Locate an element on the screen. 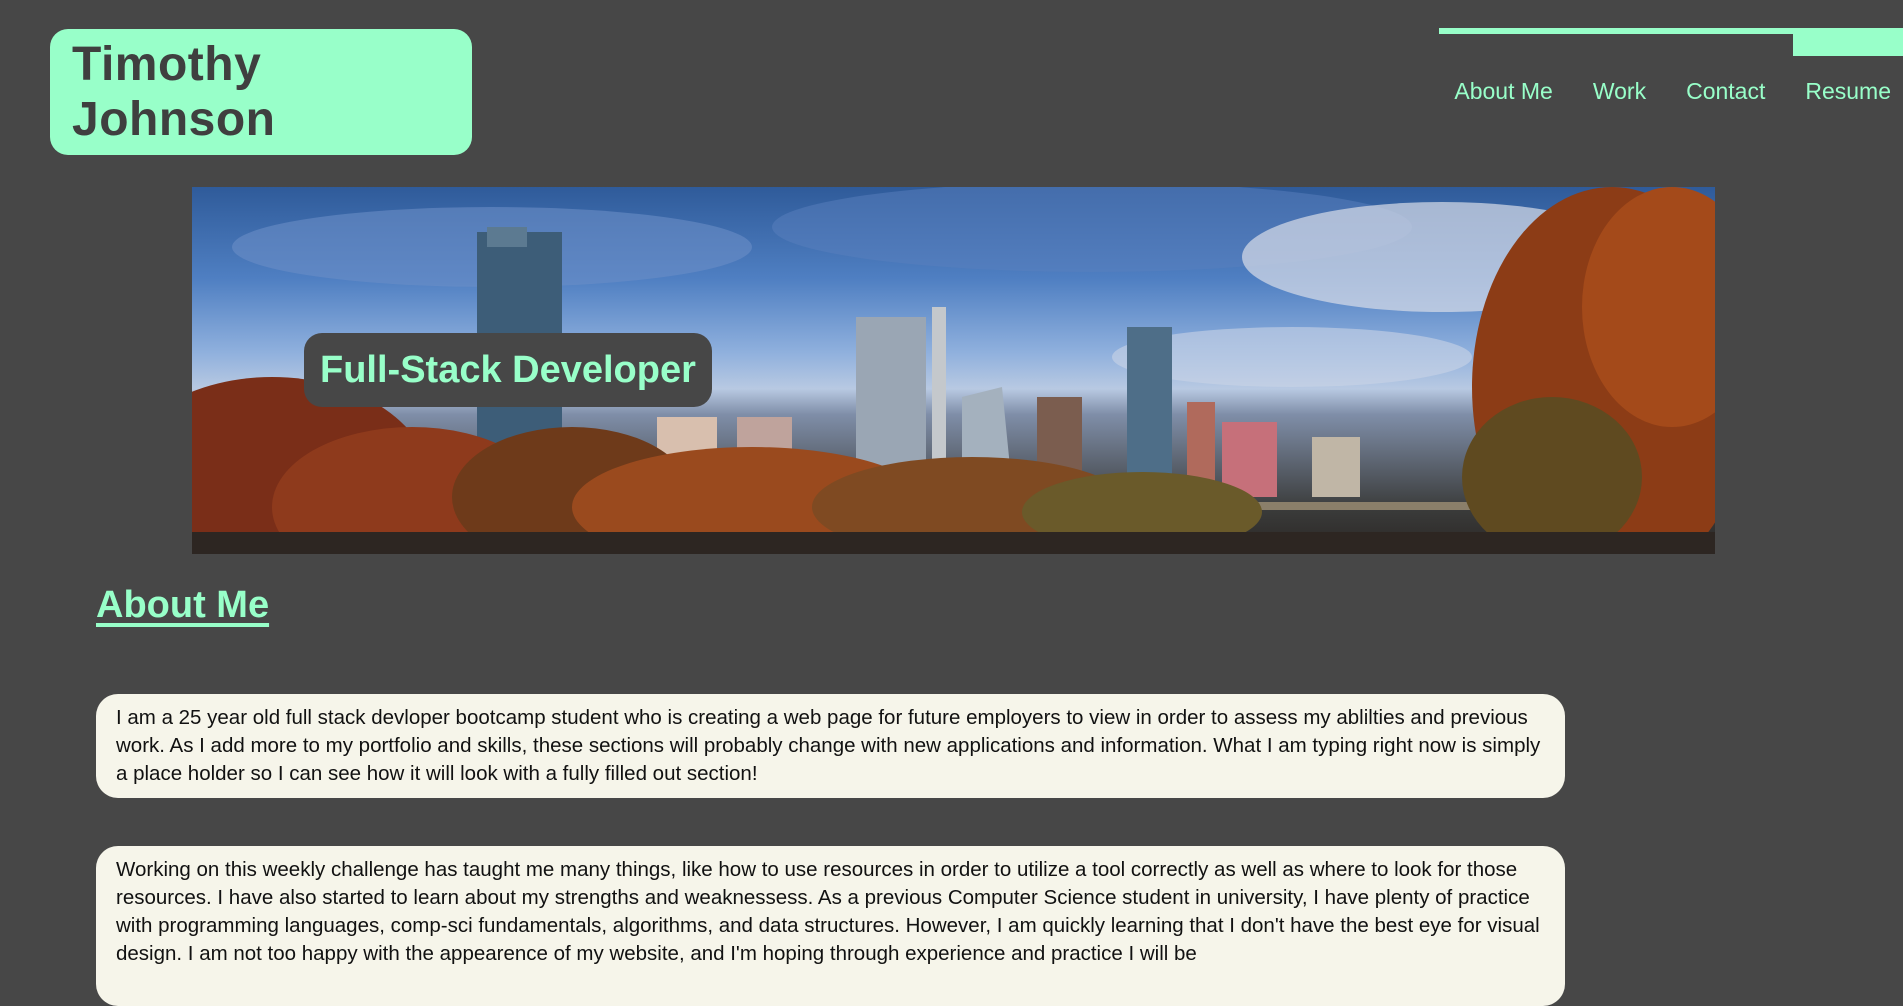 The height and width of the screenshot is (1006, 1903). nav-decor-block is located at coordinates (1848, 42).